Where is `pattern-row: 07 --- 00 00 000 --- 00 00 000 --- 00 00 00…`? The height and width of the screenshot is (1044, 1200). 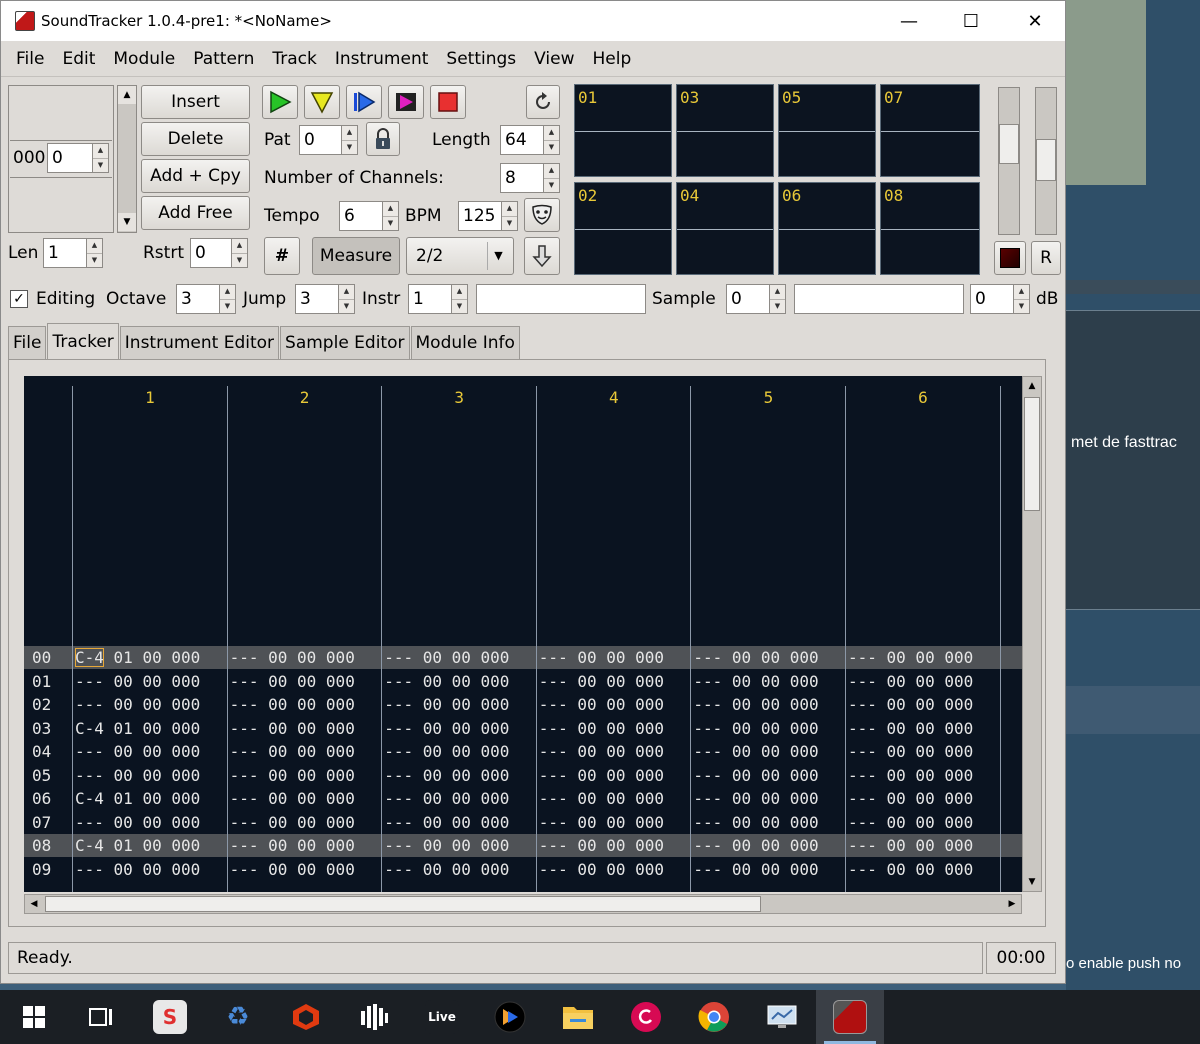 pattern-row: 07 --- 00 00 000 --- 00 00 000 --- 00 00 00… is located at coordinates (523, 822).